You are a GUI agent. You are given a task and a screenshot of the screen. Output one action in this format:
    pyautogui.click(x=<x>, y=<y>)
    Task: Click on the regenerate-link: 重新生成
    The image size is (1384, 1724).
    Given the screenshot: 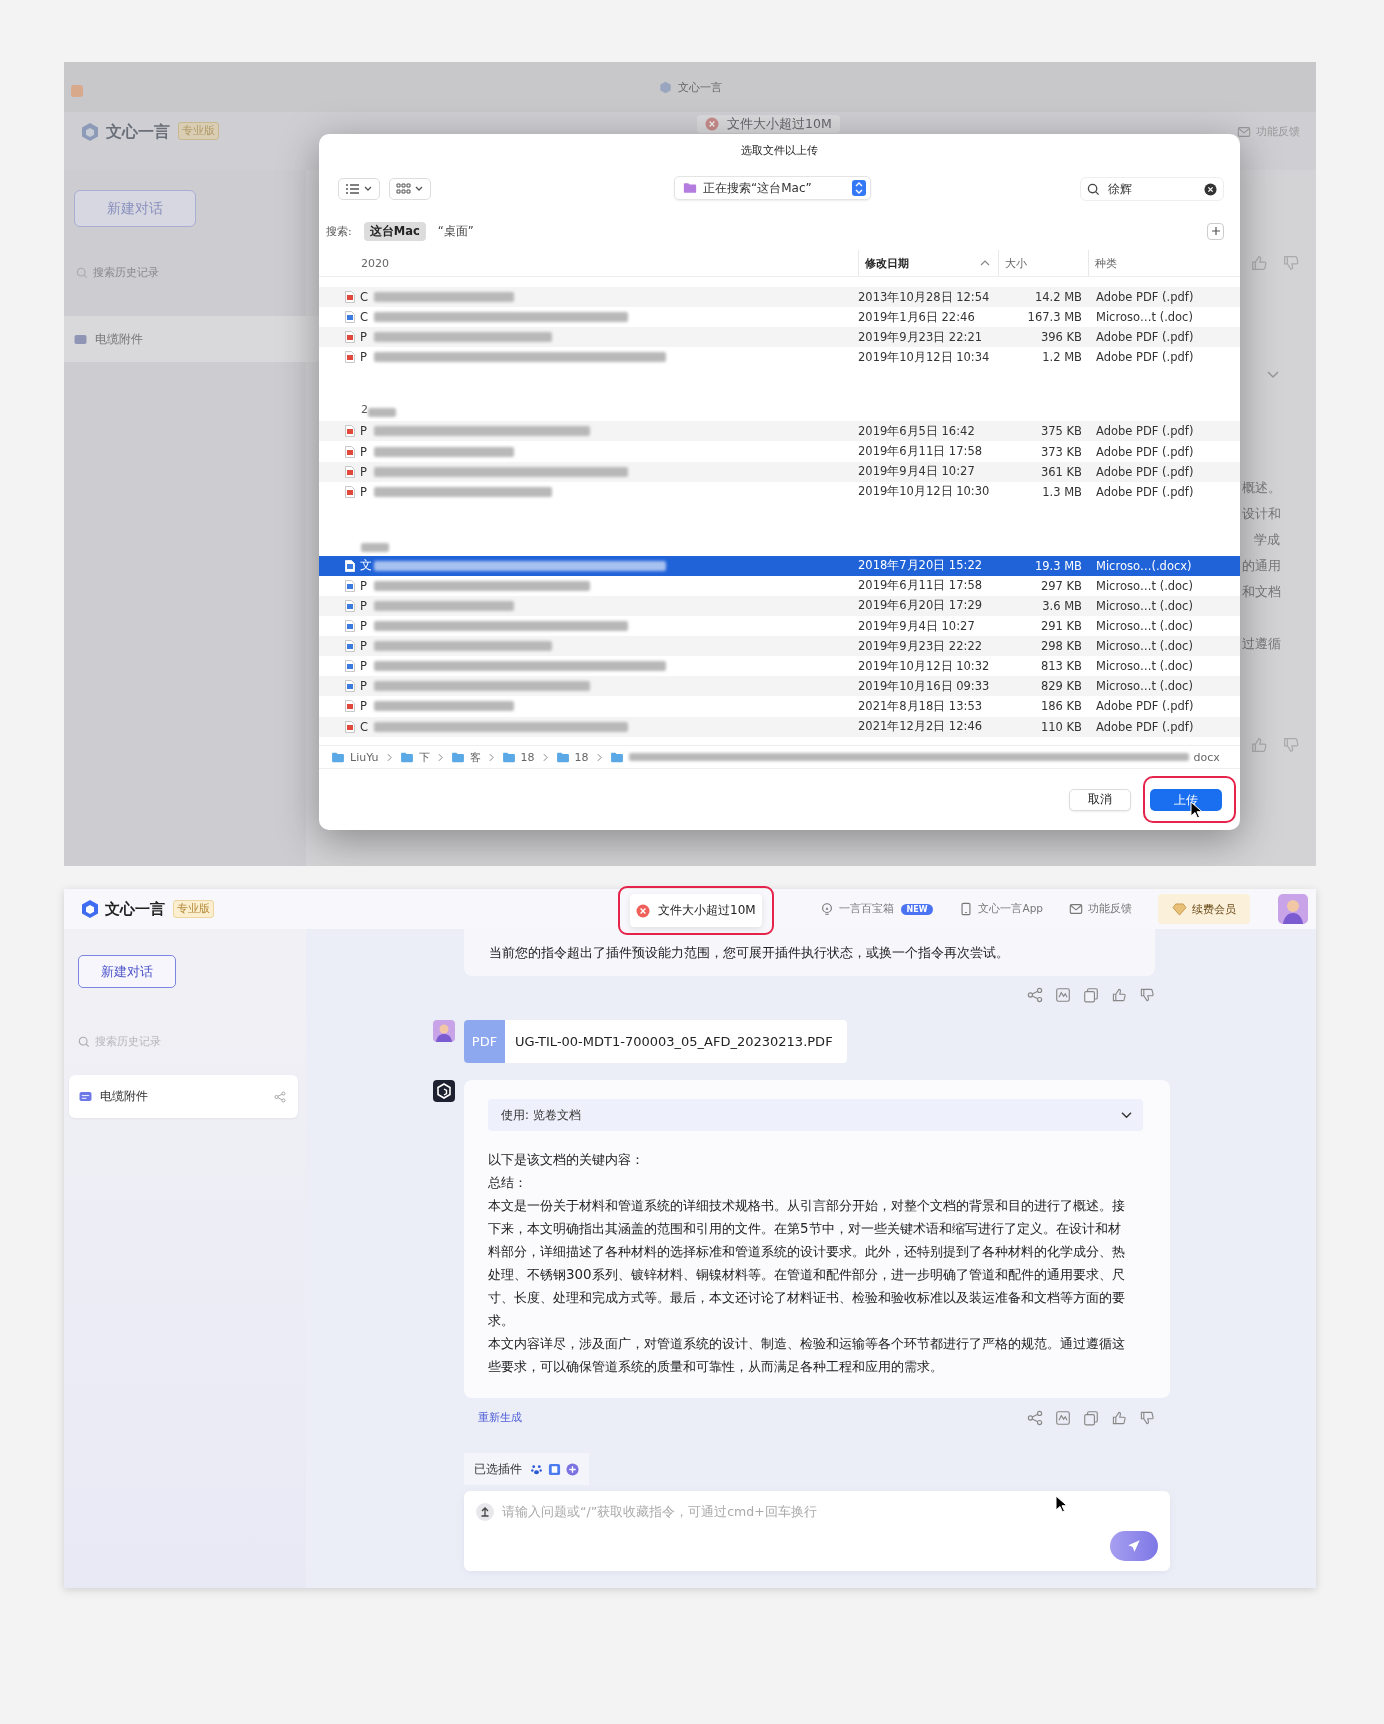 What is the action you would take?
    pyautogui.click(x=500, y=1418)
    